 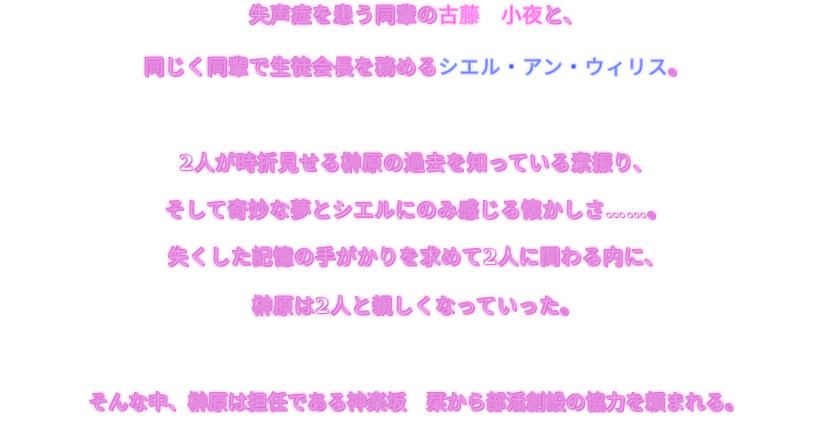 I want to click on line-2-text-after: 。, so click(x=679, y=67).